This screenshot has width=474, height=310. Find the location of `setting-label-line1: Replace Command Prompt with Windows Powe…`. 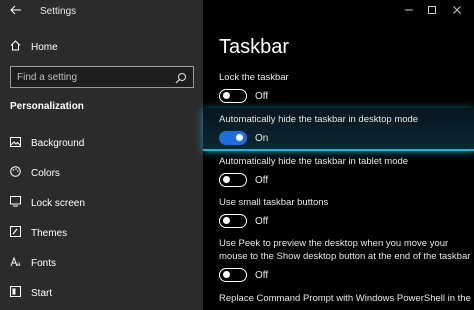

setting-label-line1: Replace Command Prompt with Windows Powe… is located at coordinates (345, 298).